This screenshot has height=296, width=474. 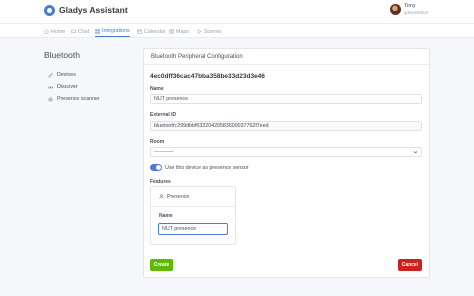 What do you see at coordinates (286, 99) in the screenshot?
I see `name-input: NUT presence` at bounding box center [286, 99].